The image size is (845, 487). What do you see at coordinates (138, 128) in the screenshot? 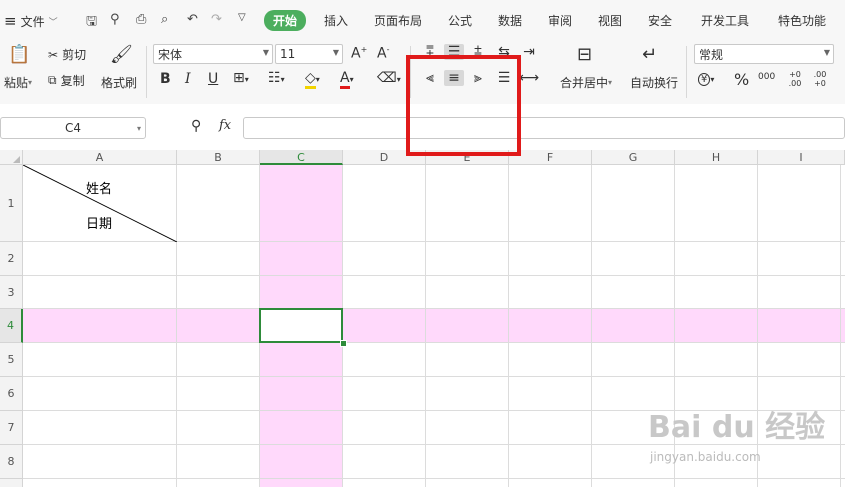
I see `chevron-down-icon: ▾` at bounding box center [138, 128].